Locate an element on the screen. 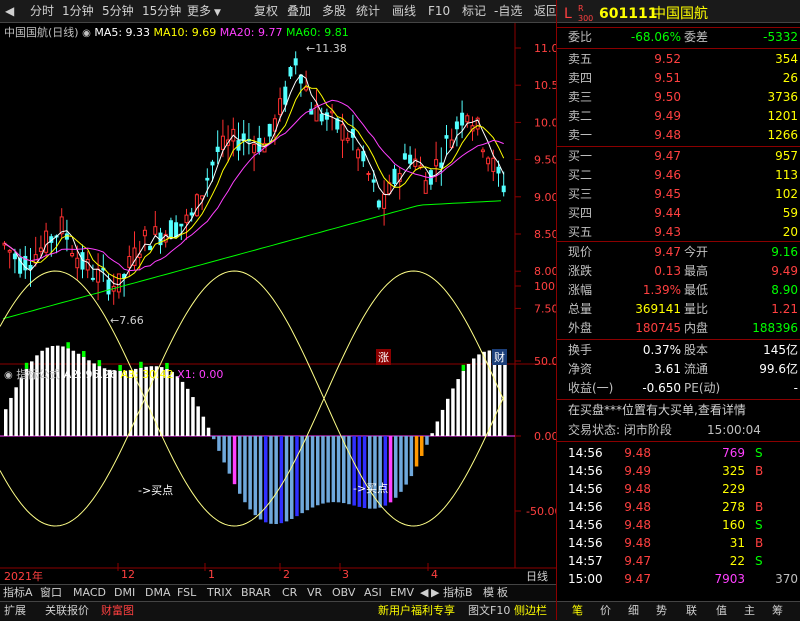  tick-row: 14:56 9.48 160 S is located at coordinates (678, 525).